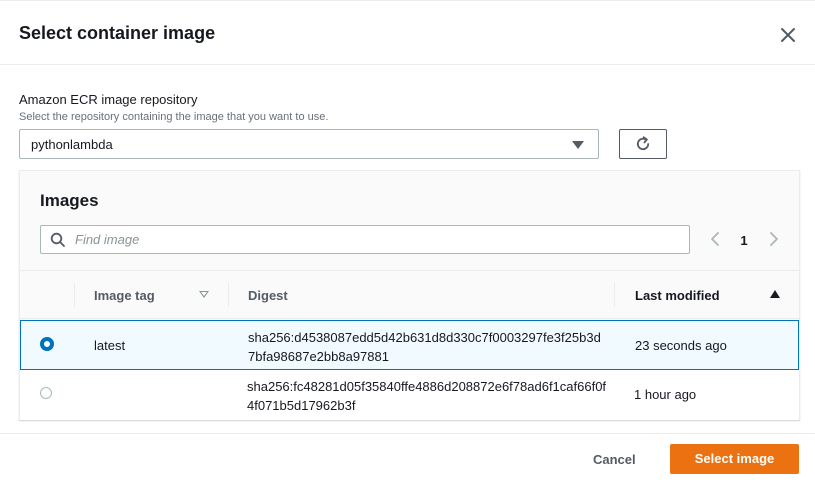 Image resolution: width=815 pixels, height=485 pixels. I want to click on refresh-icon, so click(643, 143).